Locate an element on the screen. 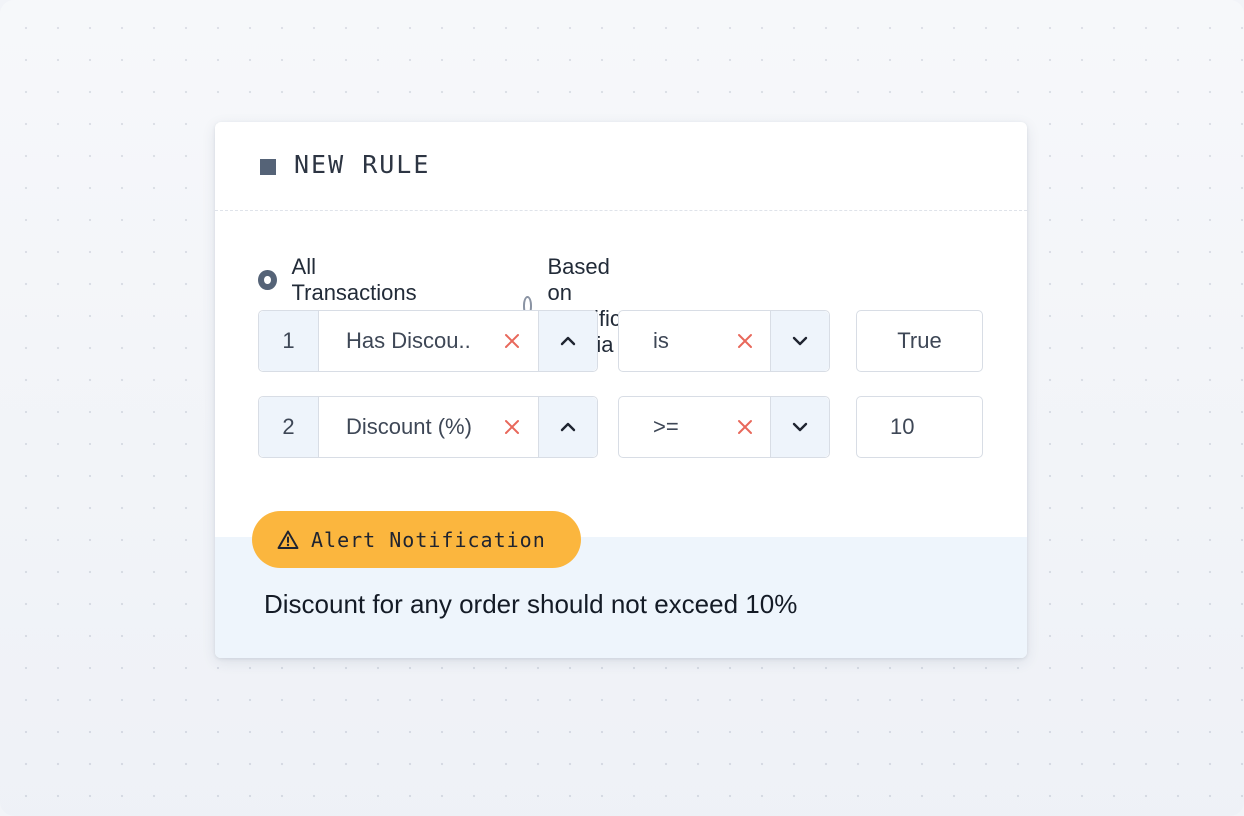  field-select: 2 Discount (%) is located at coordinates (428, 427).